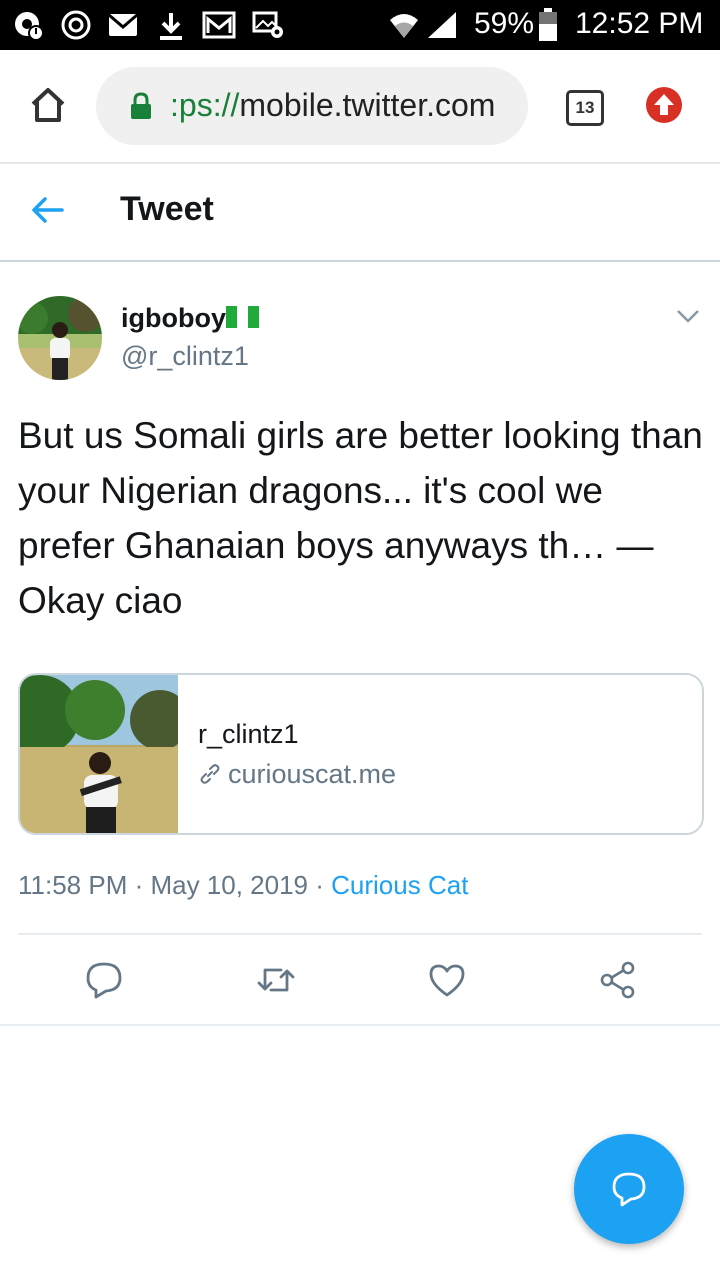 This screenshot has height=1280, width=720. Describe the element at coordinates (76, 25) in the screenshot. I see `sync-icon` at that location.